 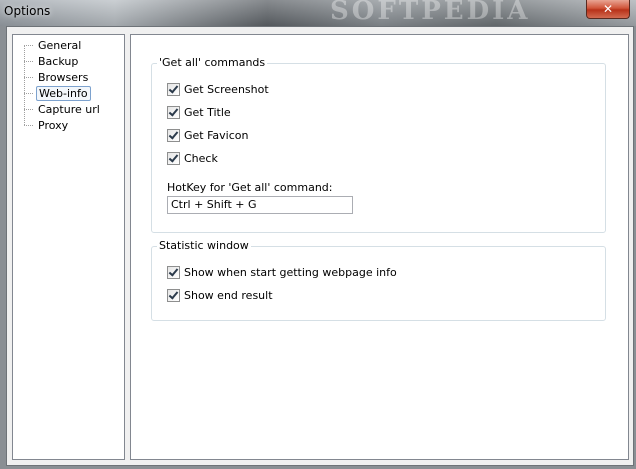 What do you see at coordinates (430, 13) in the screenshot?
I see `watermark: SOFTPEDIA` at bounding box center [430, 13].